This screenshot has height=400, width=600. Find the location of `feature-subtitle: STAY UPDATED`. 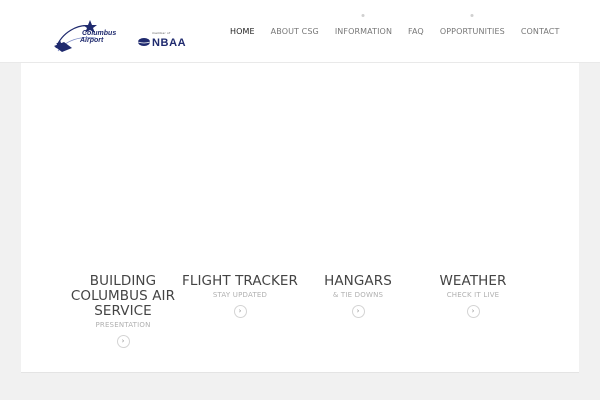

feature-subtitle: STAY UPDATED is located at coordinates (240, 295).